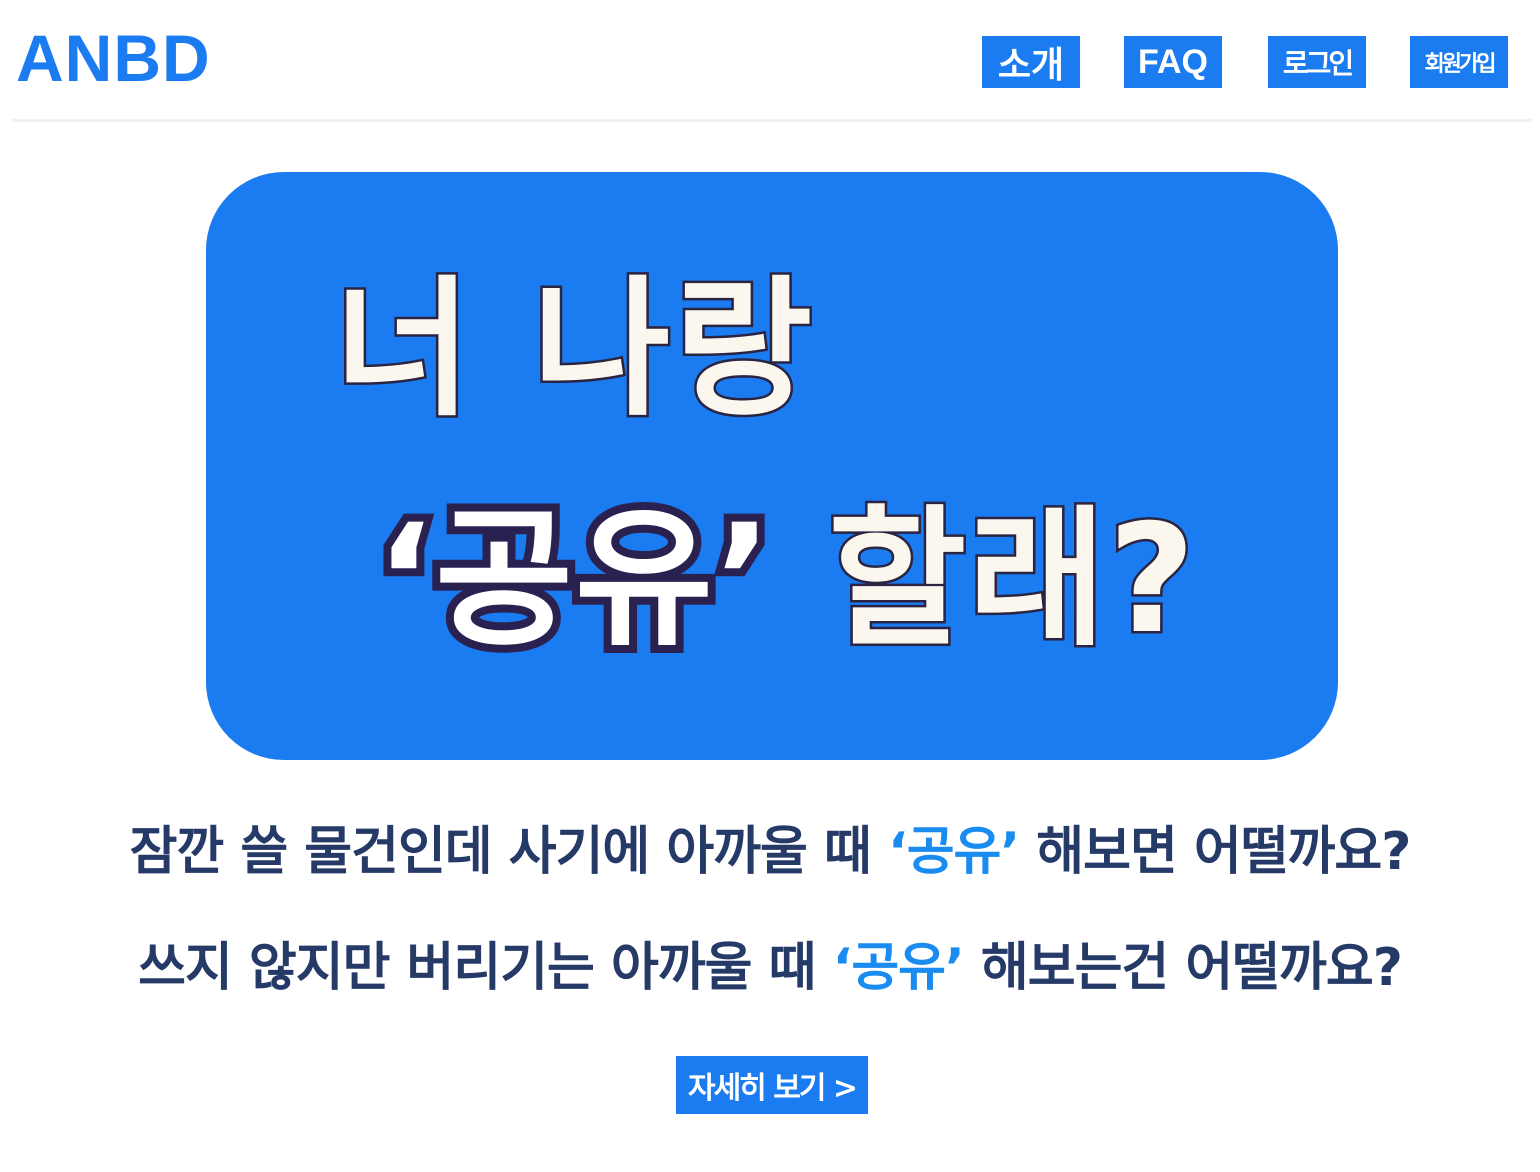 Image resolution: width=1540 pixels, height=1172 pixels. What do you see at coordinates (574, 580) in the screenshot?
I see `hero-headline-emphasis: ‘공유’` at bounding box center [574, 580].